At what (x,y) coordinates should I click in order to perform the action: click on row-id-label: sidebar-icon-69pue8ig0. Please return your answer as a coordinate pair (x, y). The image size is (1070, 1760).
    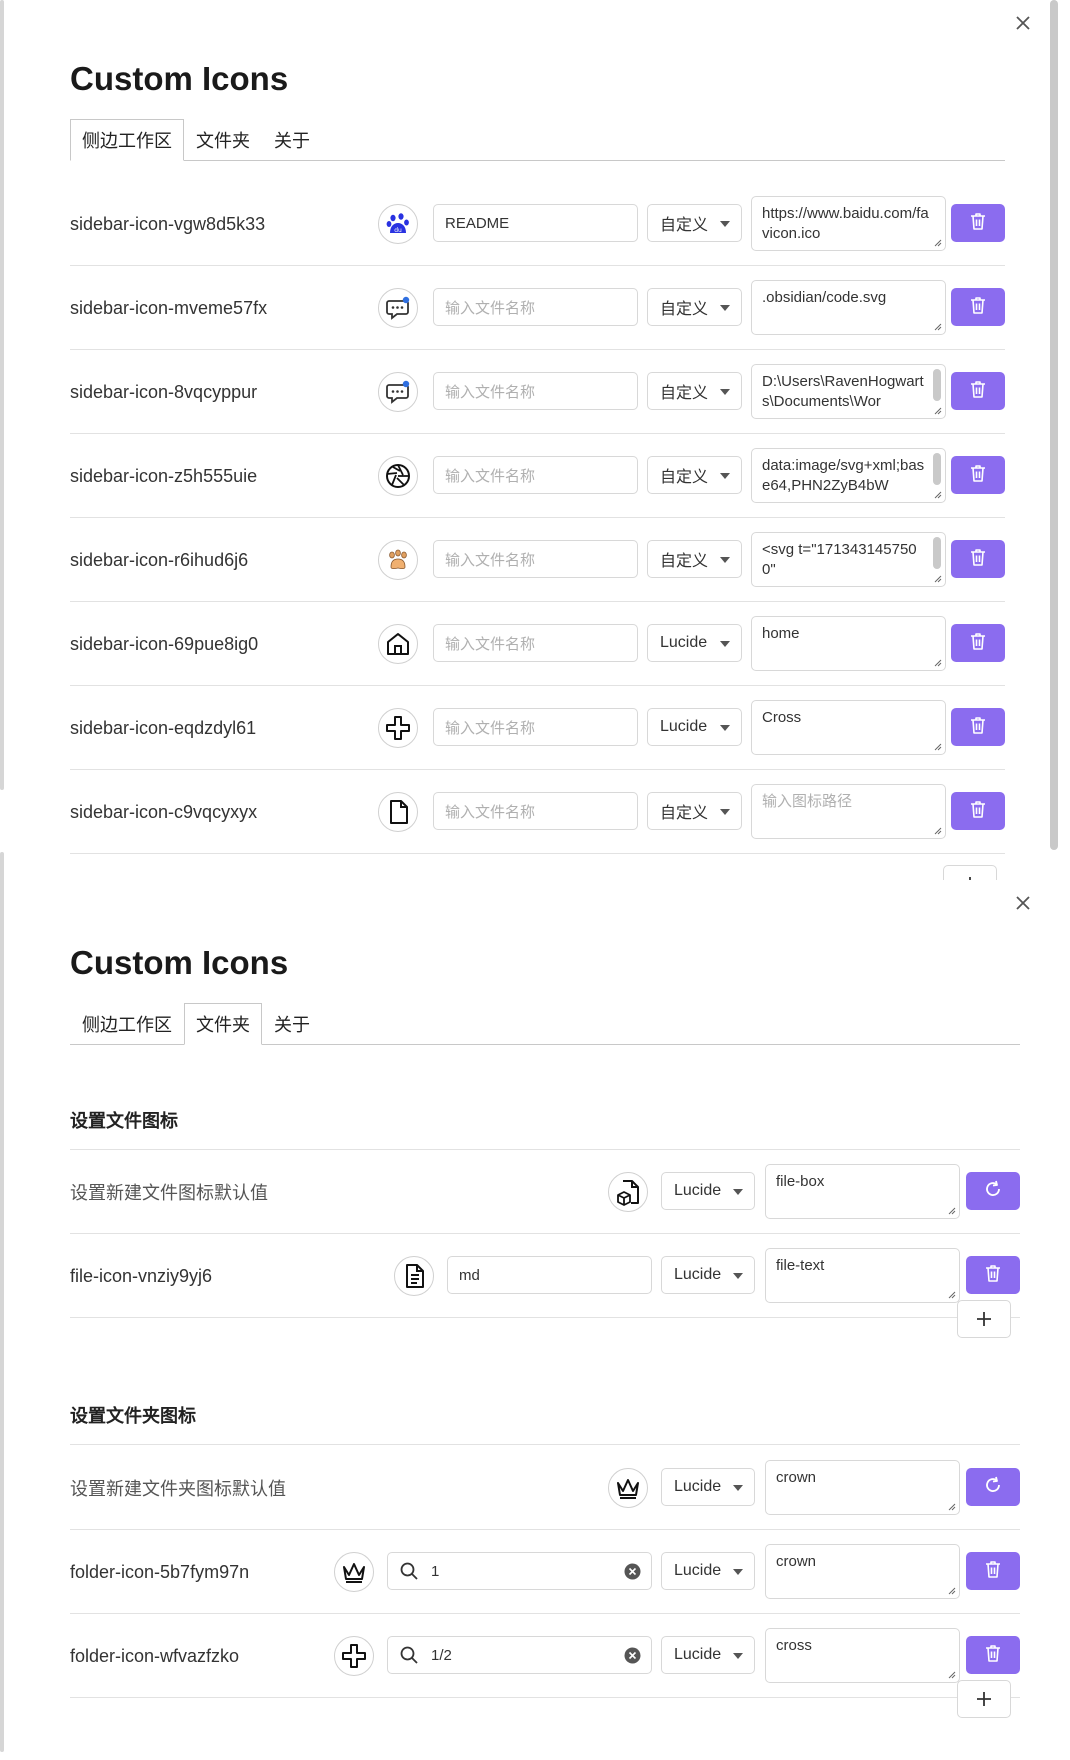
    Looking at the image, I should click on (164, 643).